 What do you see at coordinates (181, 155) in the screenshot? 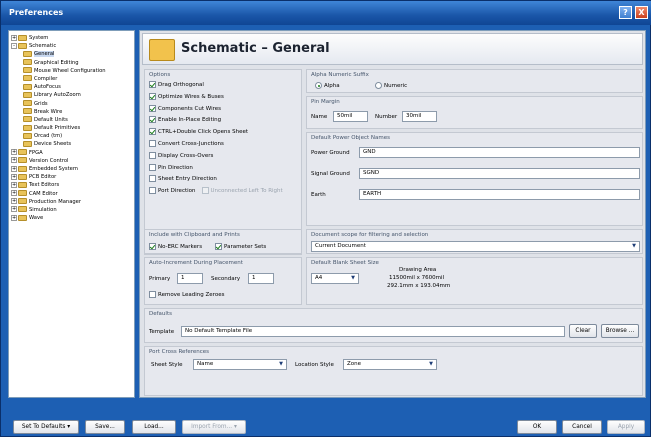
I see `option-checkbox: Display Cross-Overs` at bounding box center [181, 155].